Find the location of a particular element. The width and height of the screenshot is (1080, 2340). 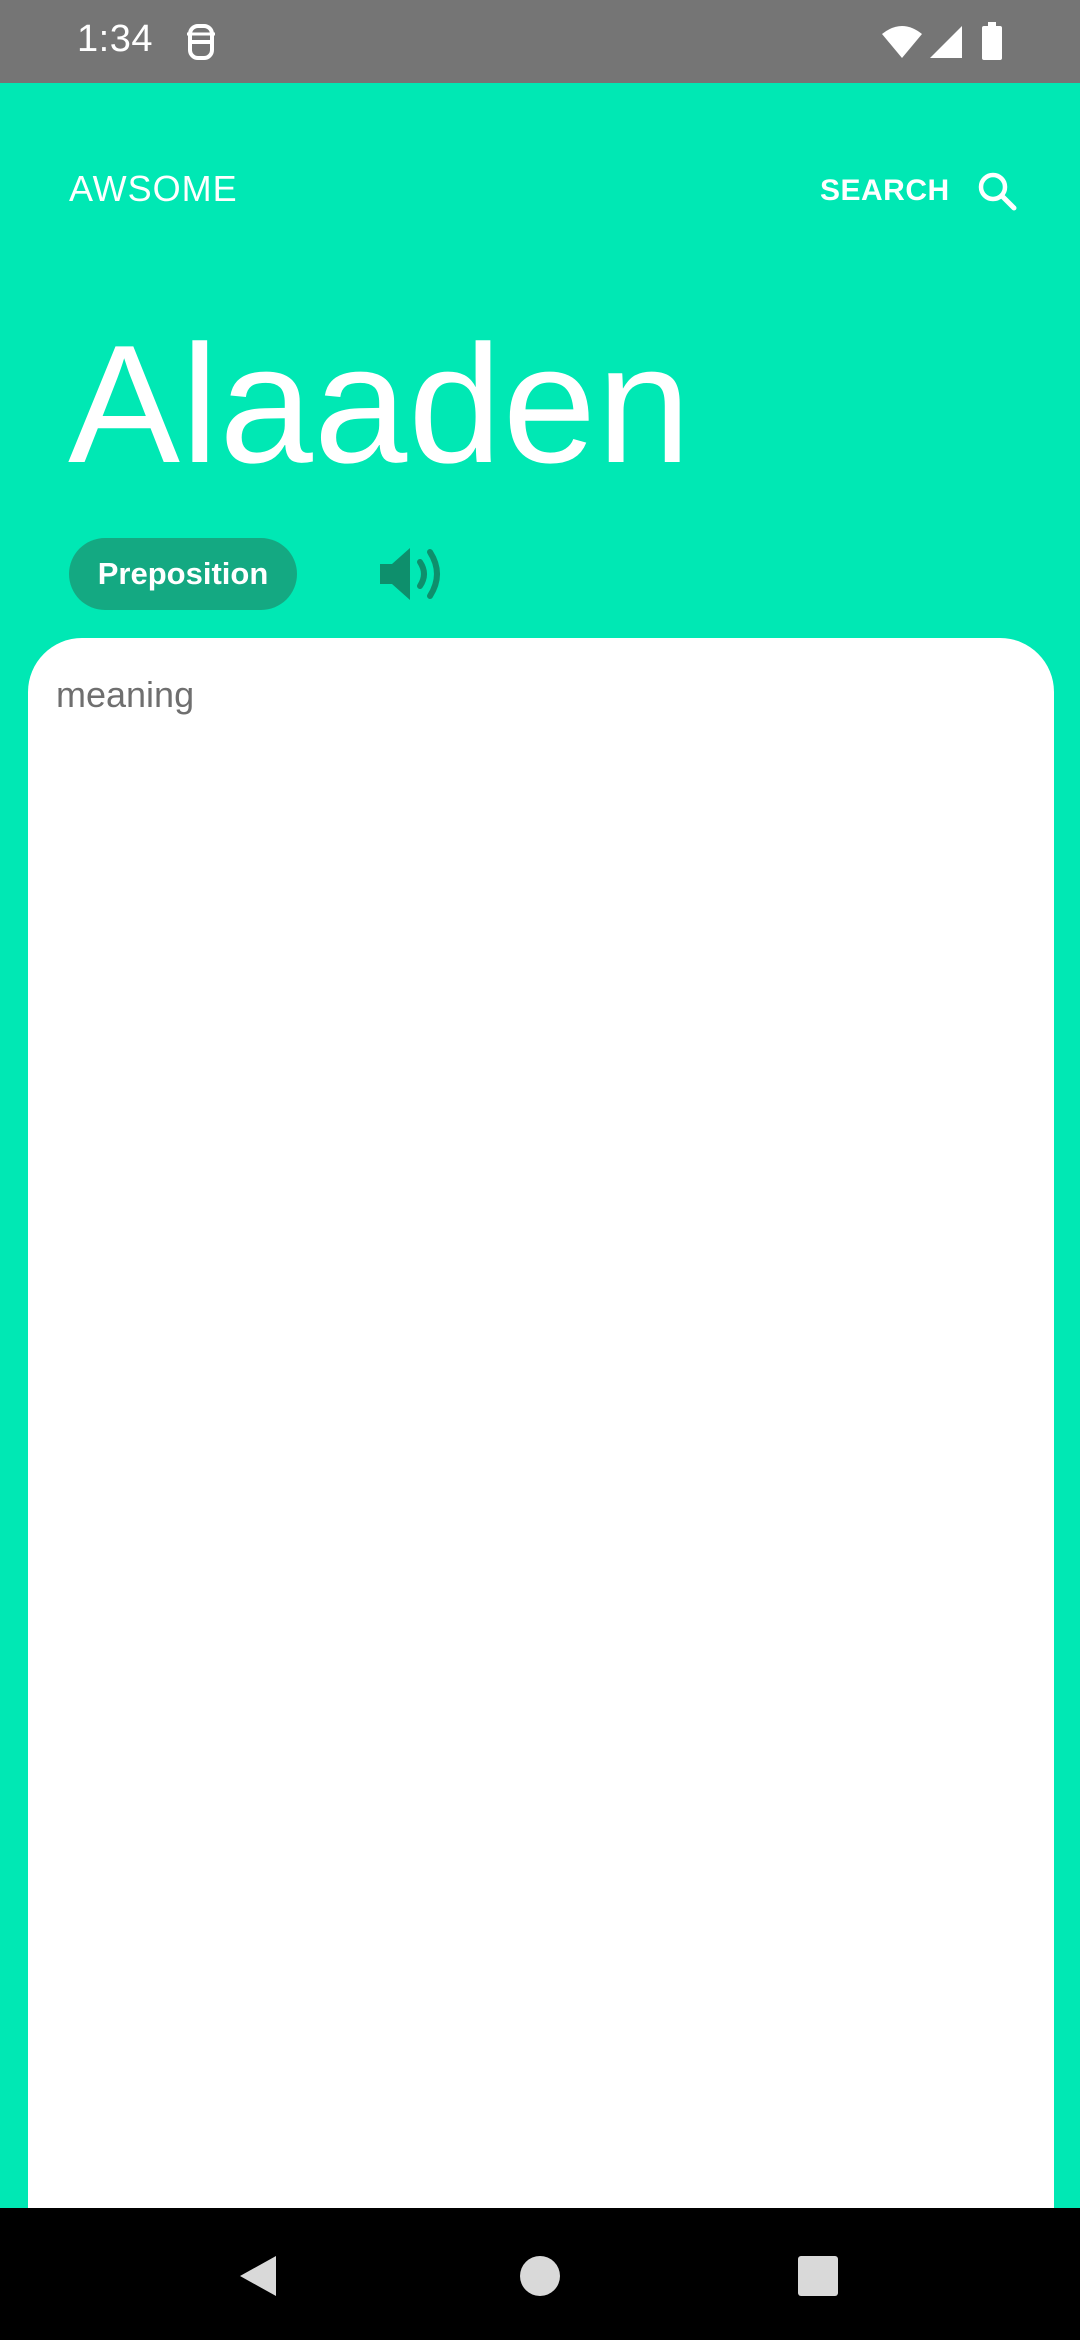

word-title: Alaaden is located at coordinates (380, 404).